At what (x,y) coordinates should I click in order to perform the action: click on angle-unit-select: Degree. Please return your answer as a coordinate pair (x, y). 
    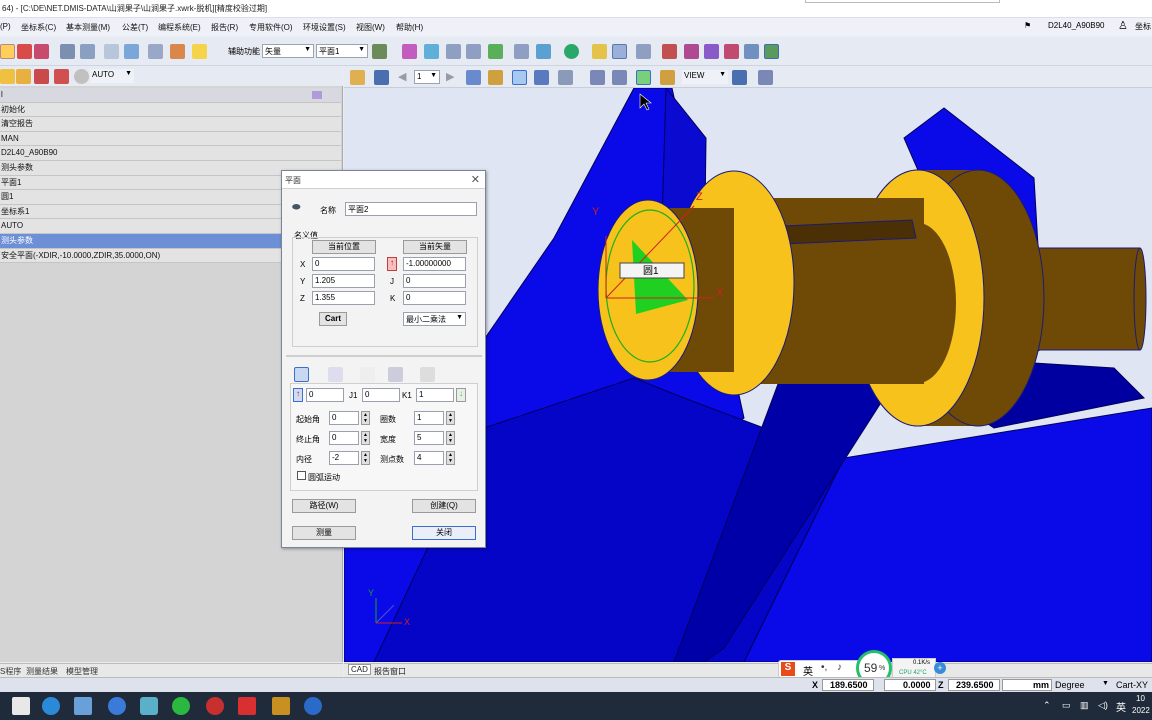
    Looking at the image, I should click on (1070, 685).